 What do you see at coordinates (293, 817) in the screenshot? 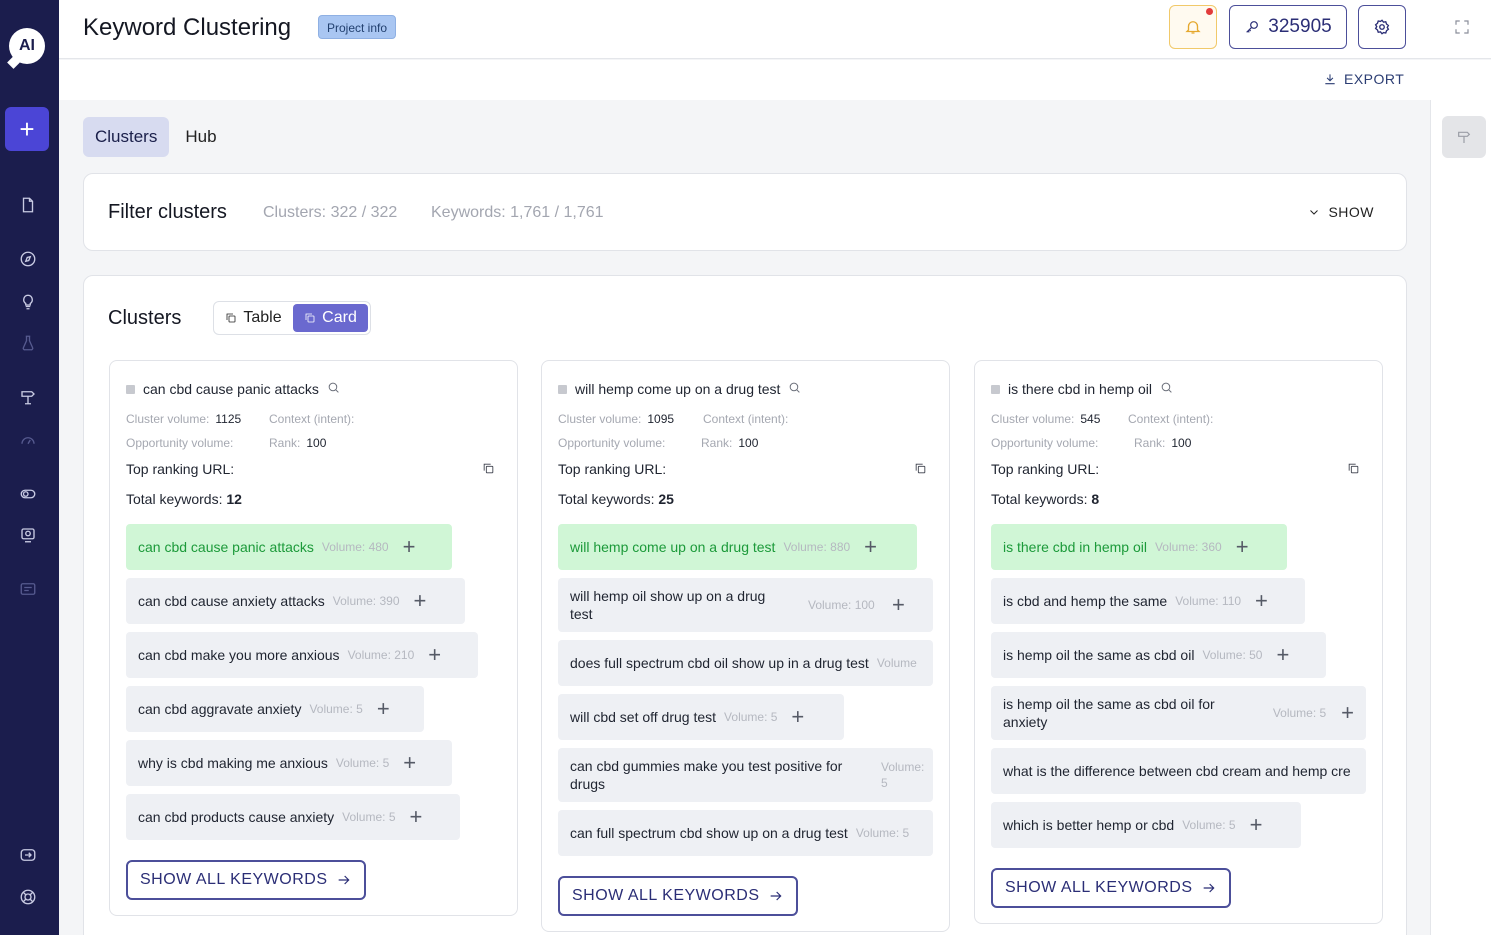
I see `keyword-chip: can cbd products cause anxiety Volume: 5 +` at bounding box center [293, 817].